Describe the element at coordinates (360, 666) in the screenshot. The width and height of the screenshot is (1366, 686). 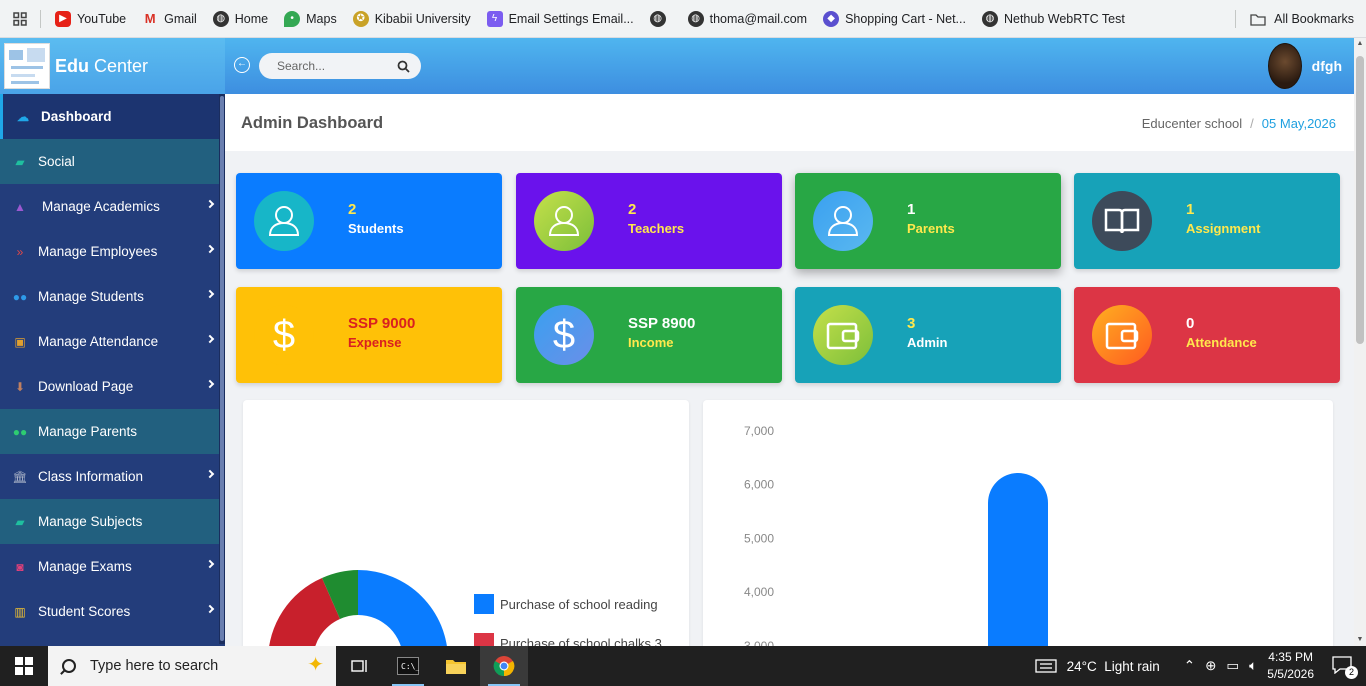
I see `task-view-icon` at that location.